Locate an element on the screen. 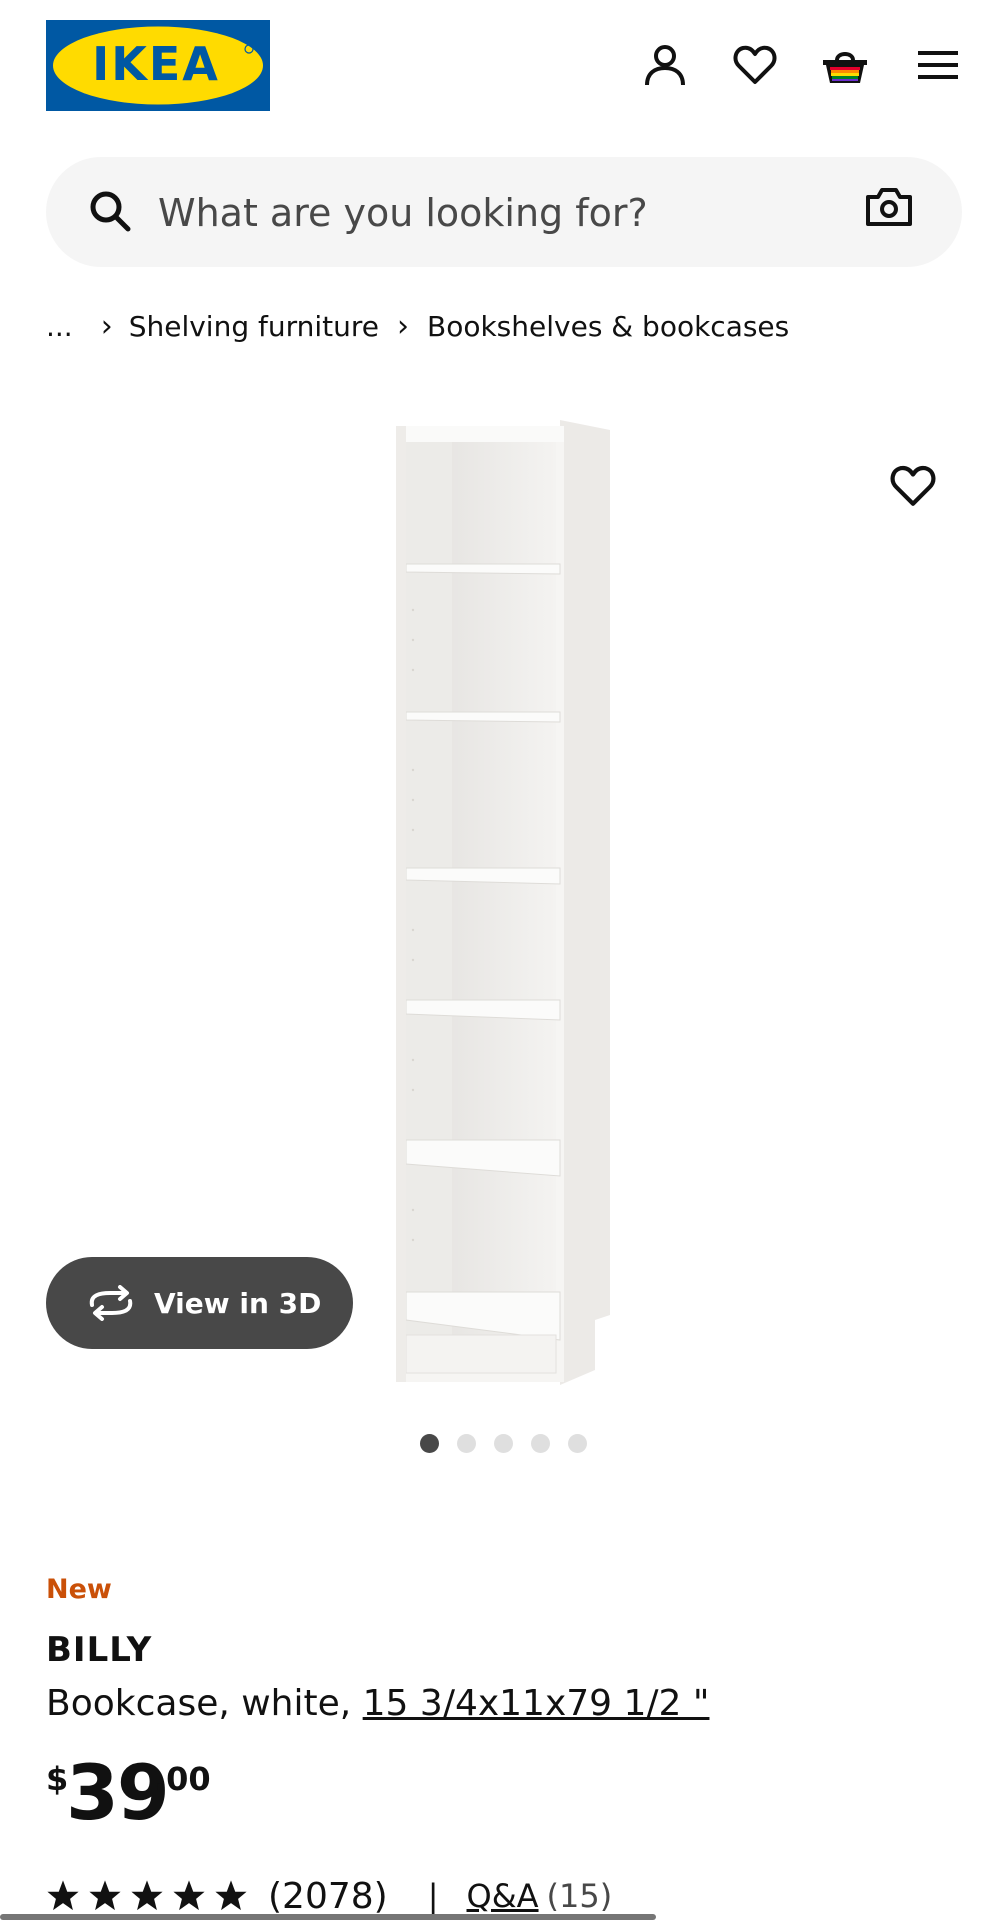 This screenshot has width=990, height=1920. bottom-scroll-indicator is located at coordinates (328, 1917).